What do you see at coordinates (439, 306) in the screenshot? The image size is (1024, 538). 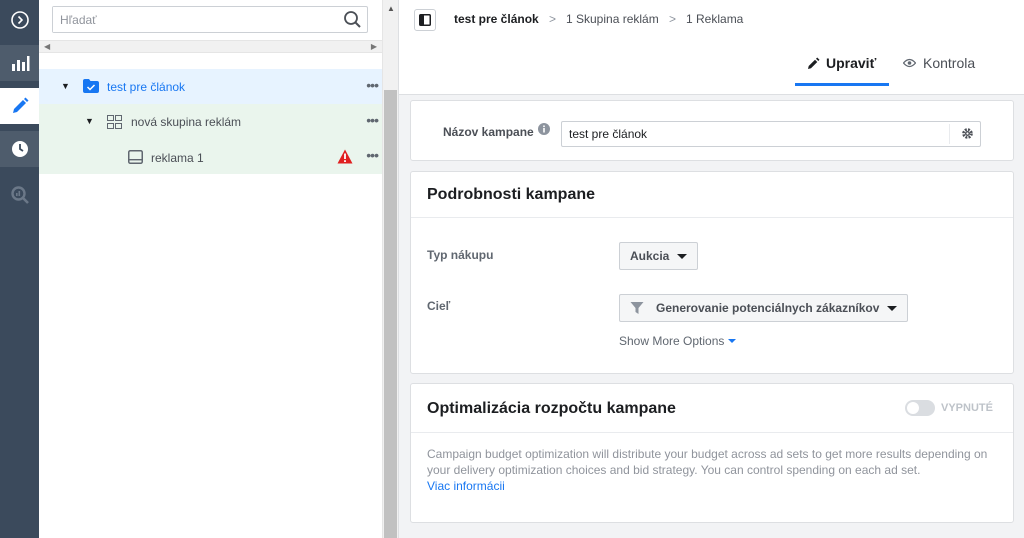 I see `objective-label: Cieľ` at bounding box center [439, 306].